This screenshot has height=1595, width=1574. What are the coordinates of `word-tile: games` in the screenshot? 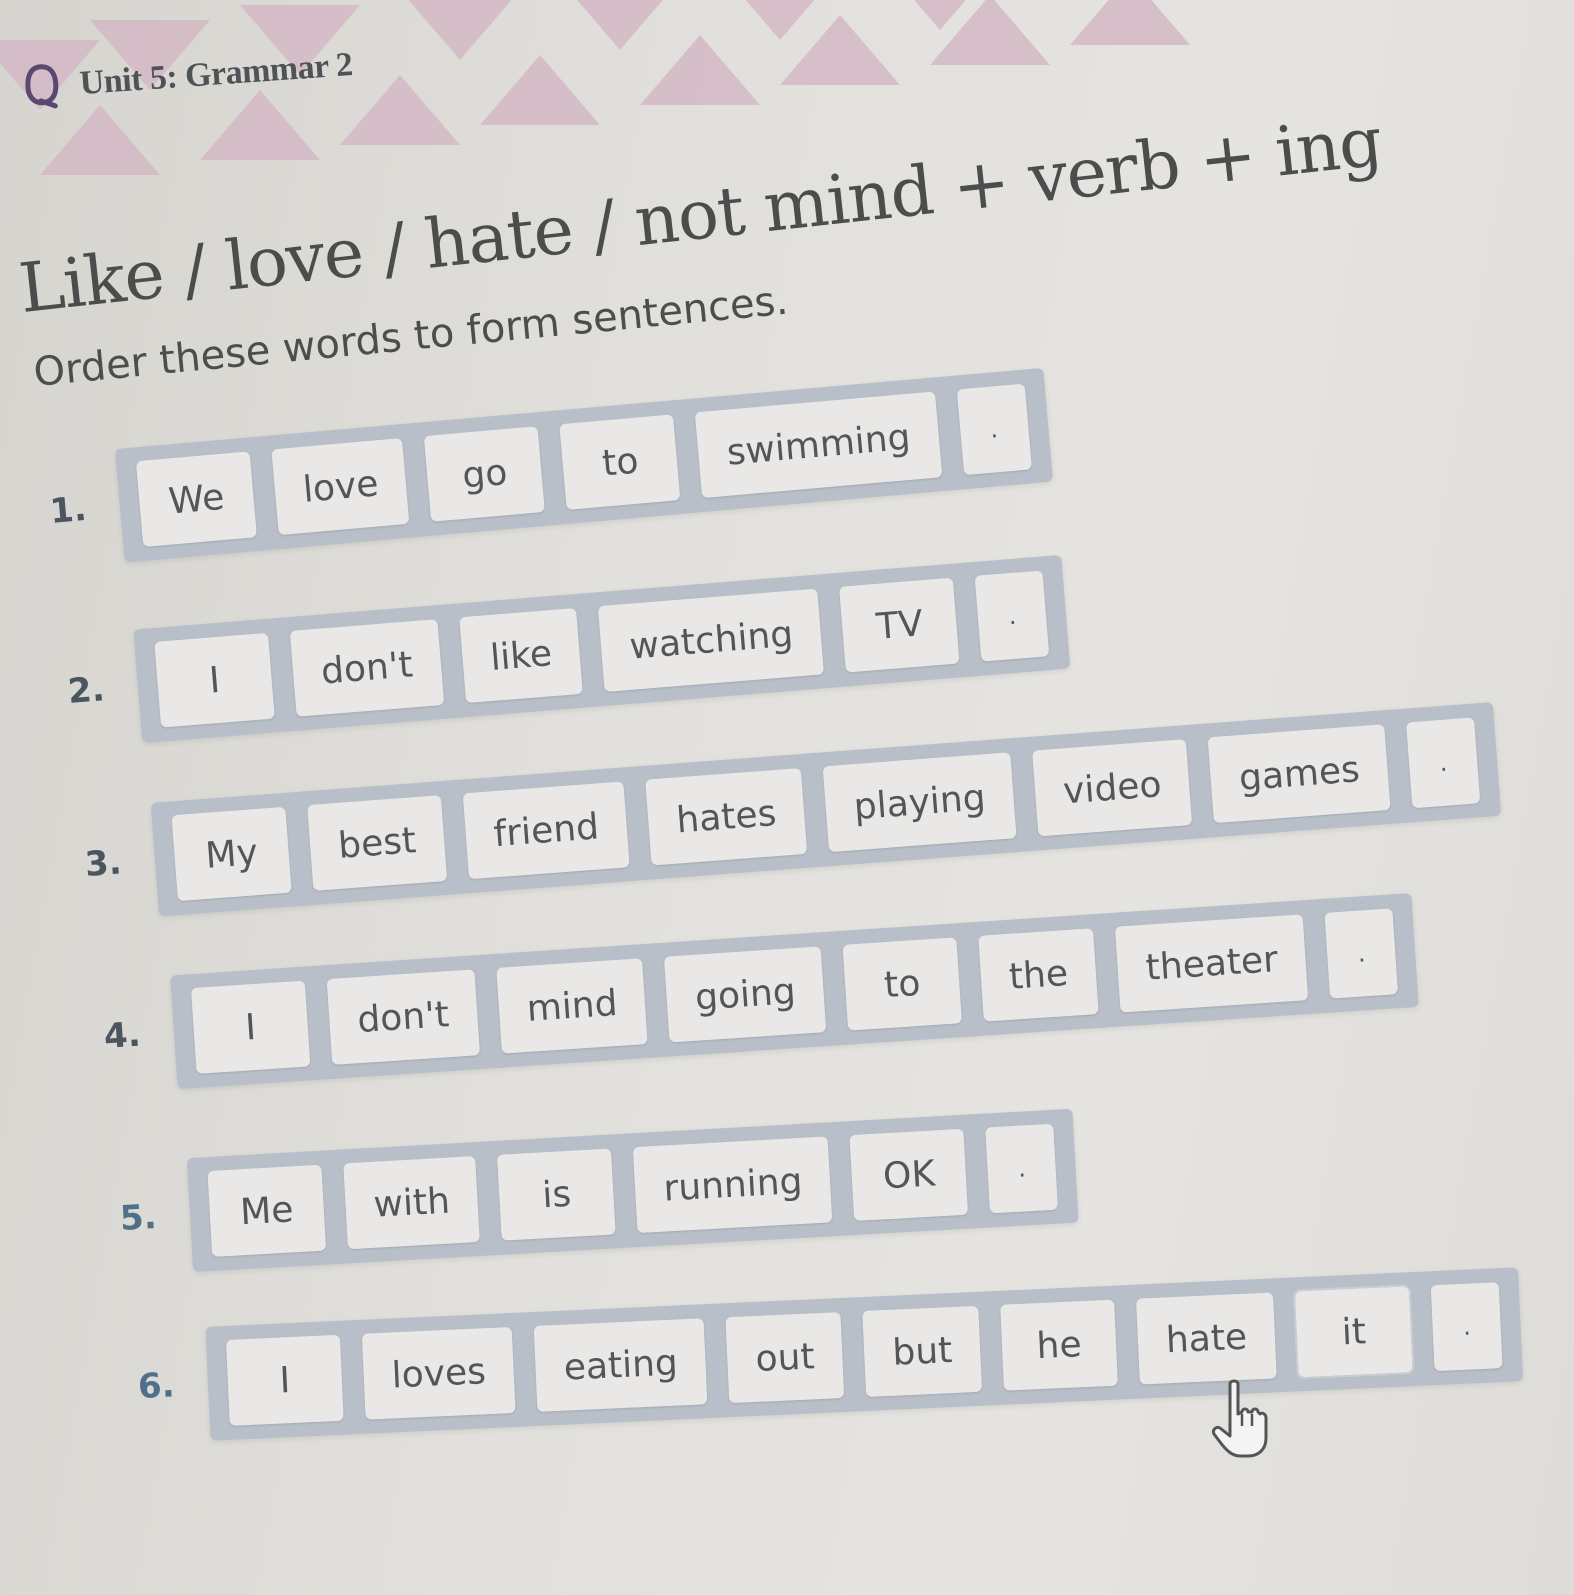 It's located at (1299, 774).